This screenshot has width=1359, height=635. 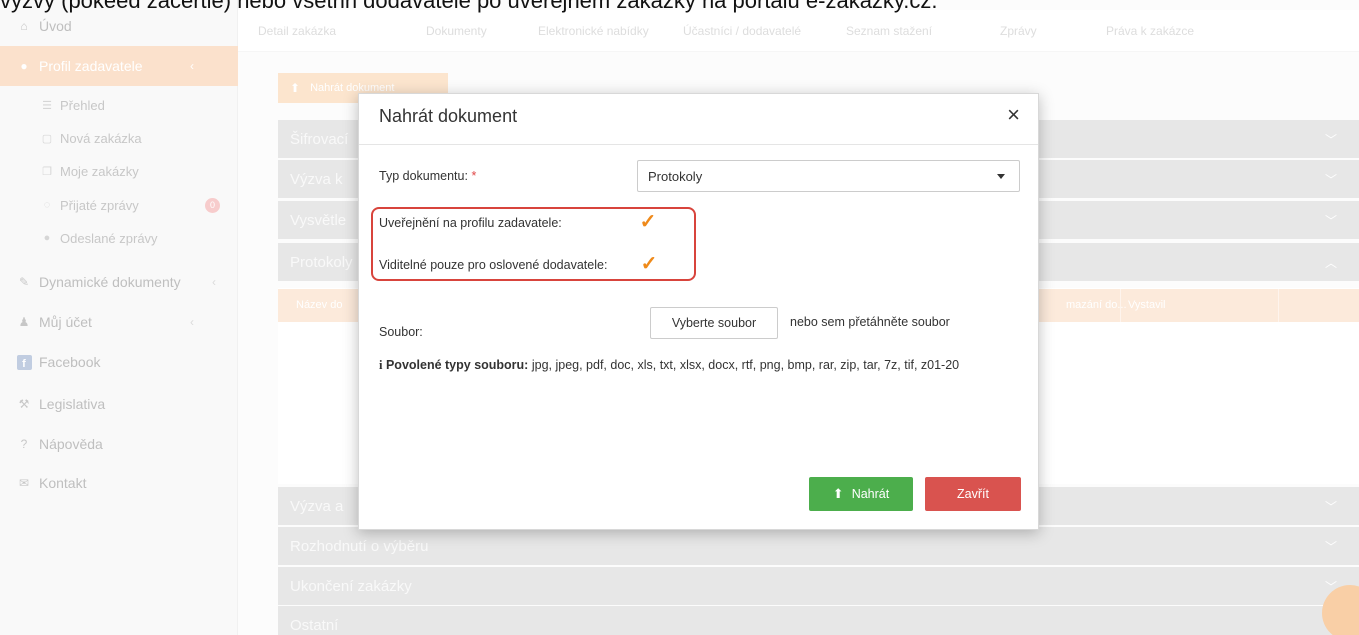 What do you see at coordinates (714, 323) in the screenshot?
I see `choose-file-button: Vyberte soubor` at bounding box center [714, 323].